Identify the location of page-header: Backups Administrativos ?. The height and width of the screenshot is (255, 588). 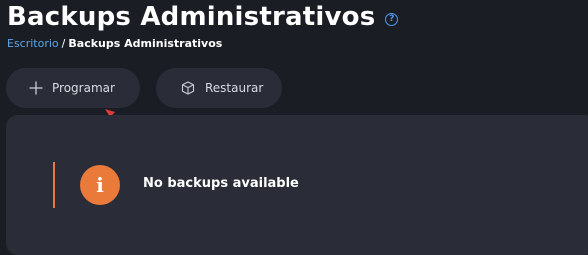
(203, 17).